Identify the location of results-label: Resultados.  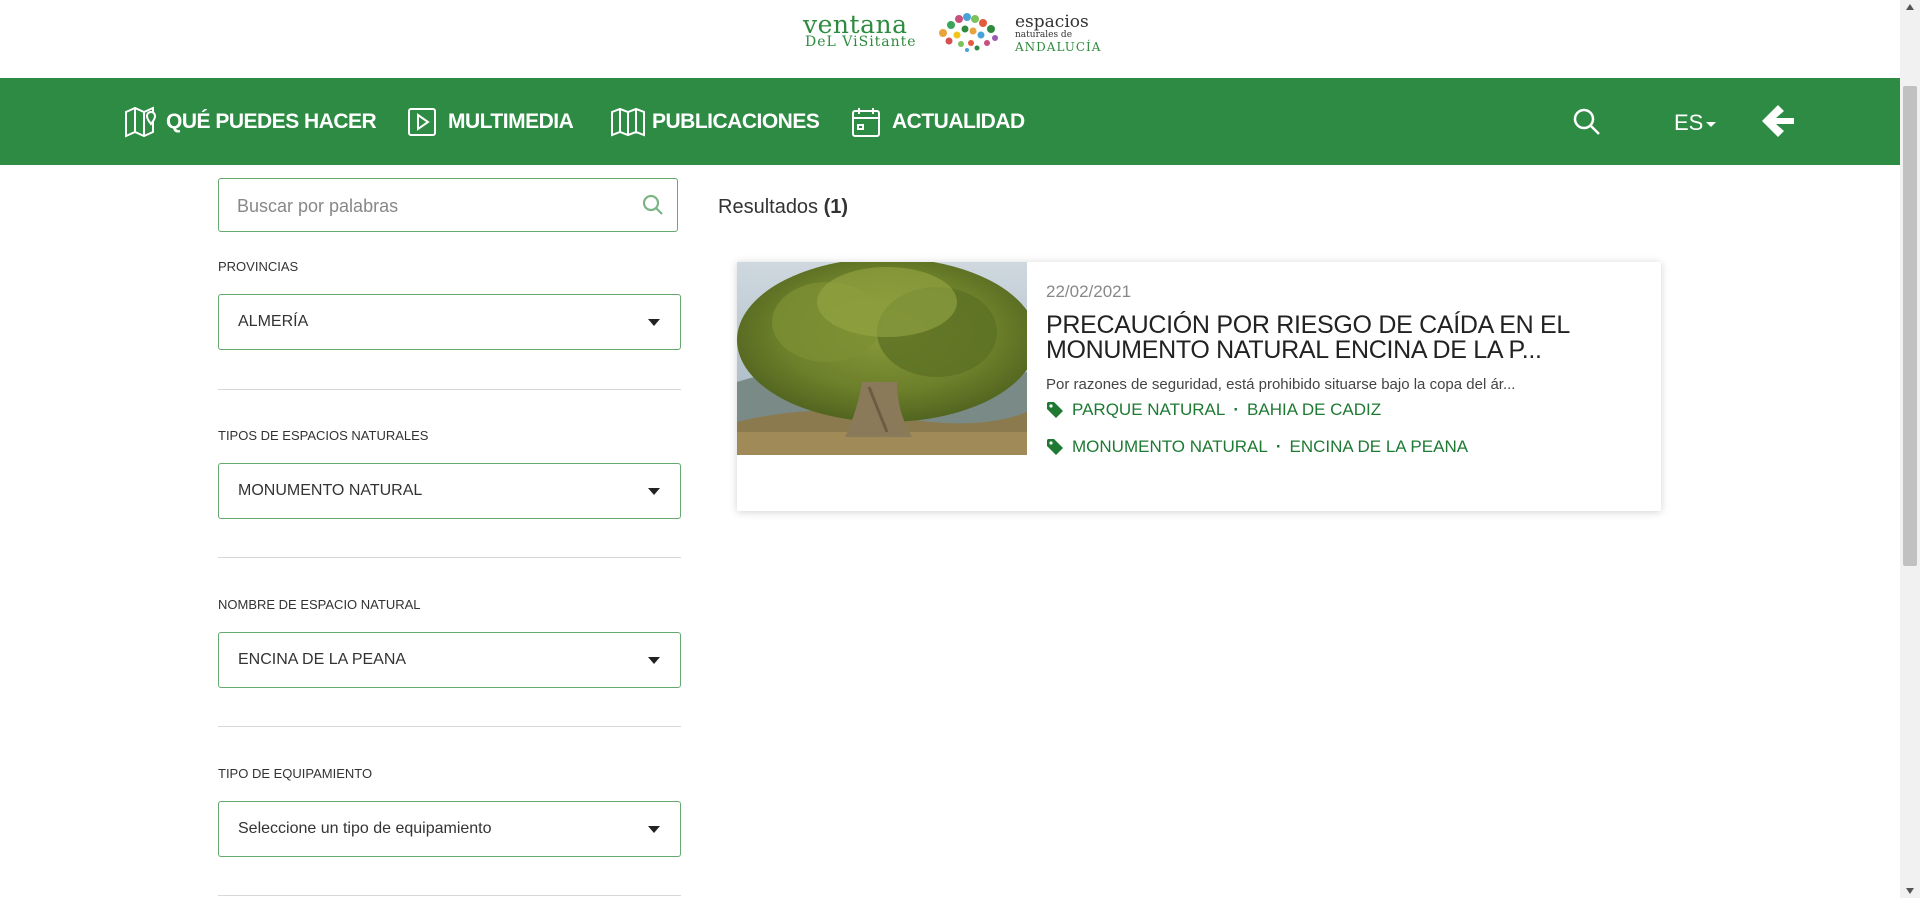
(768, 207).